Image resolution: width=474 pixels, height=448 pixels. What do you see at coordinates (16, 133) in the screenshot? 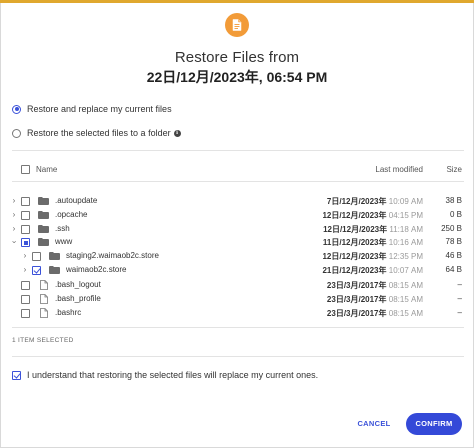
I see `folder-radio` at bounding box center [16, 133].